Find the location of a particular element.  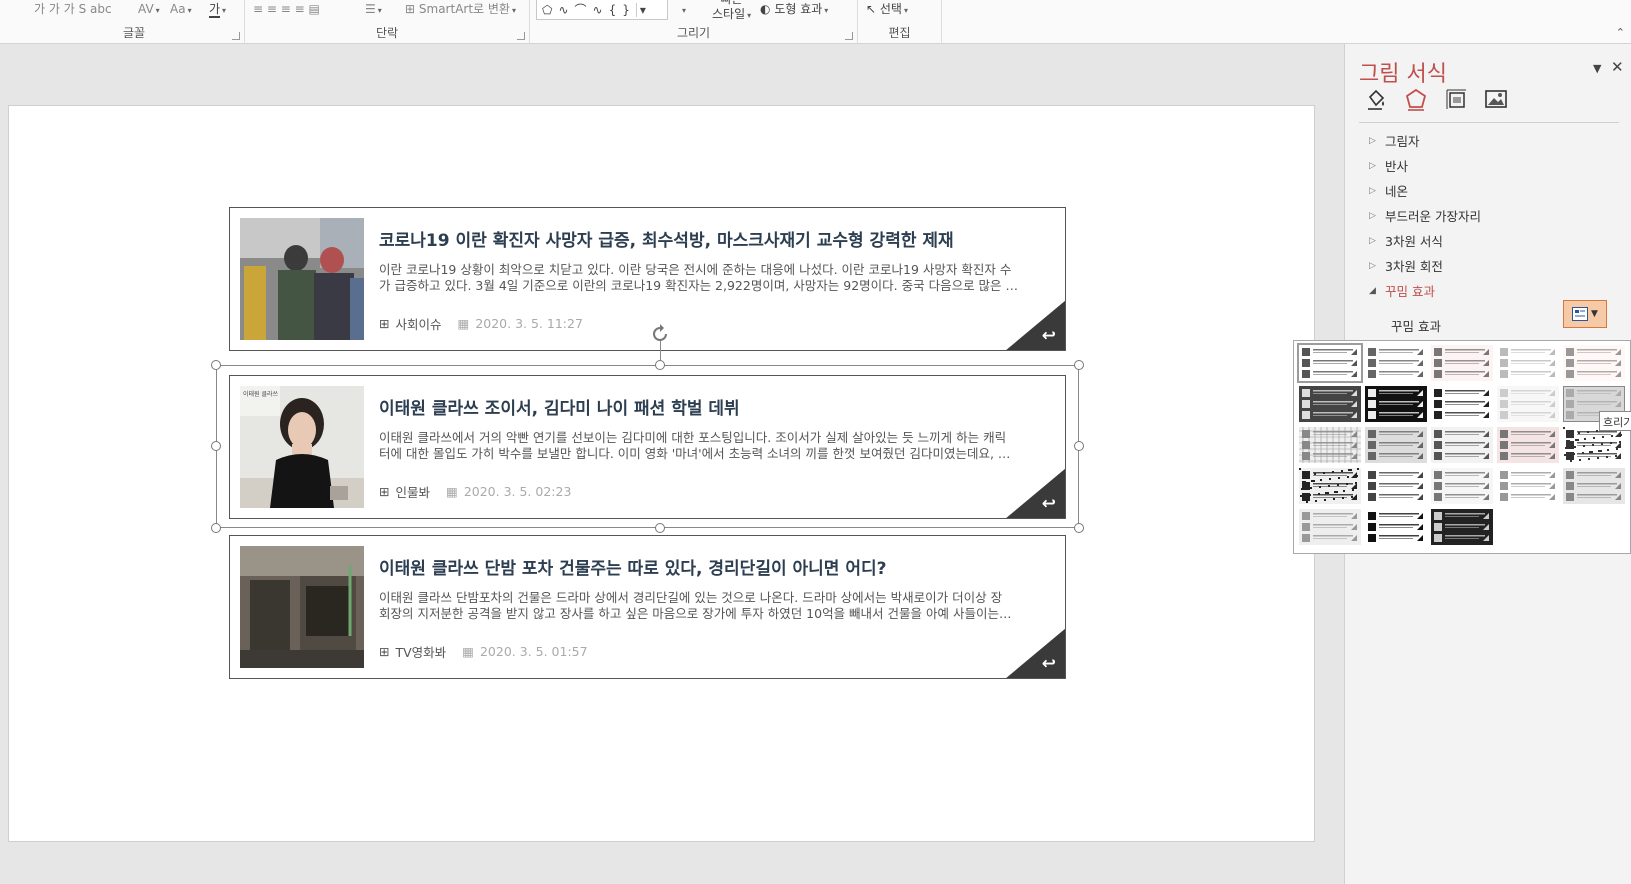

shape-effects-icon: ◐ is located at coordinates (765, 9).